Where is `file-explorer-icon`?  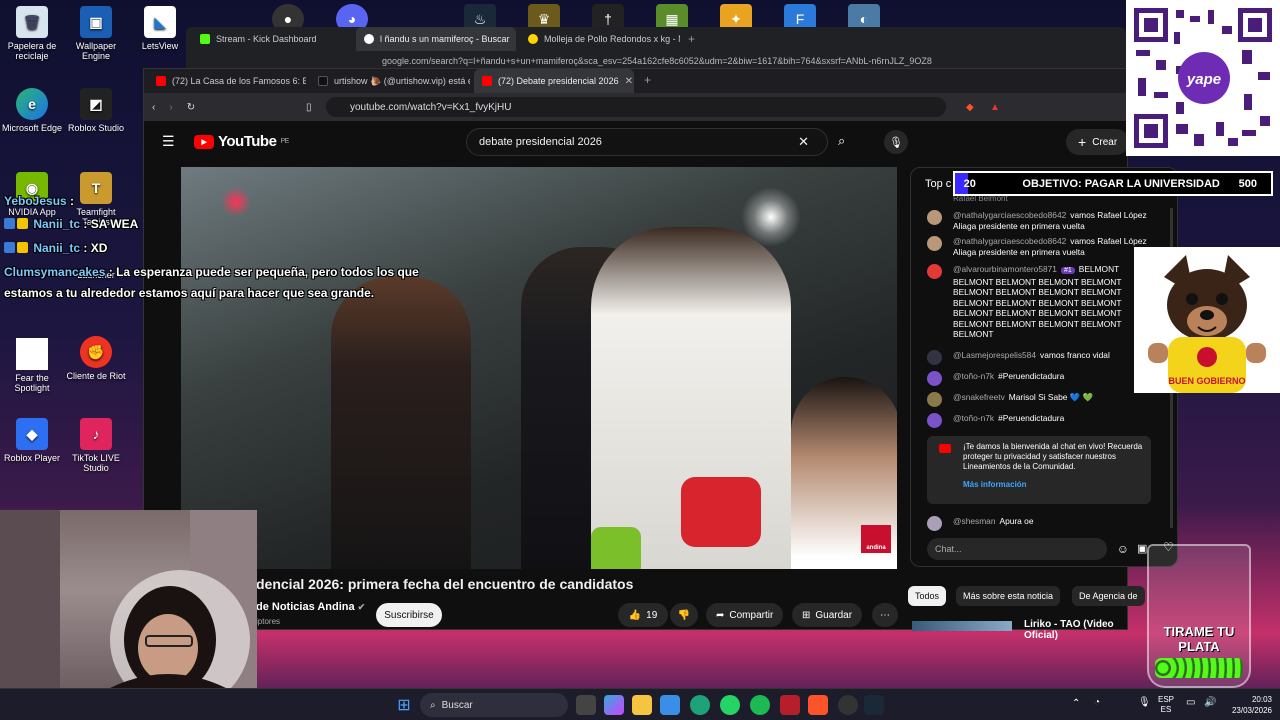 file-explorer-icon is located at coordinates (642, 705).